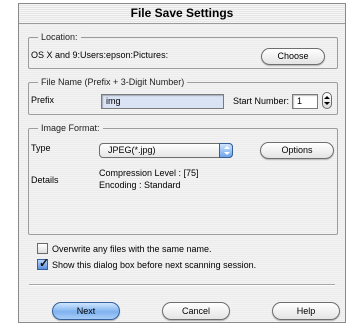  What do you see at coordinates (42, 248) in the screenshot?
I see `overwrite-checkbox` at bounding box center [42, 248].